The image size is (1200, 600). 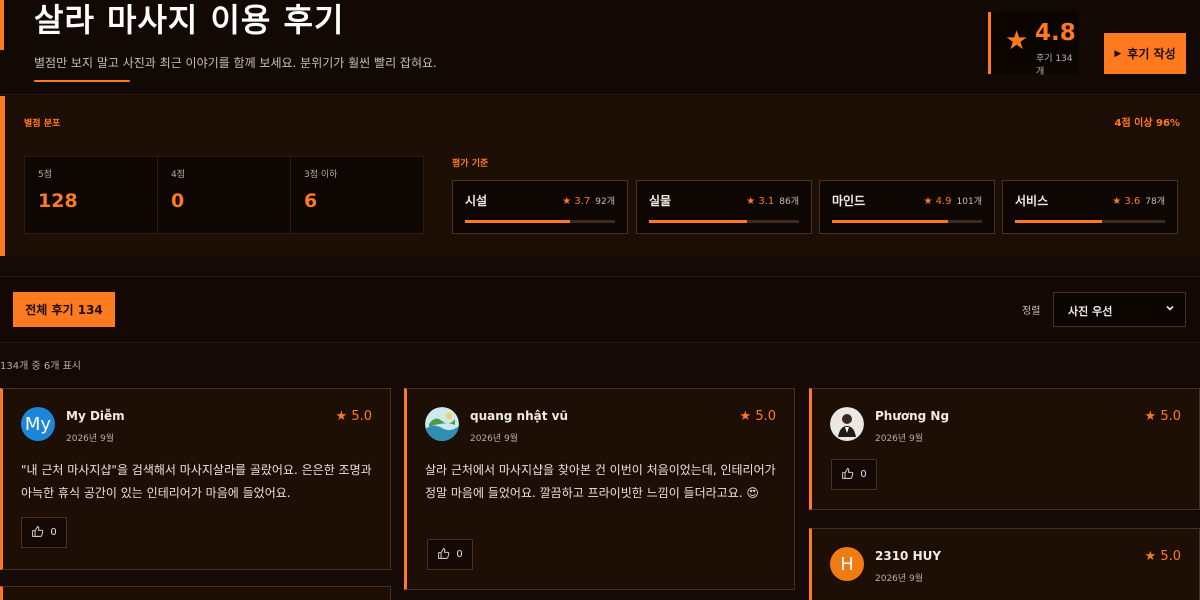 What do you see at coordinates (1033, 44) in the screenshot?
I see `overall-rating: ★ 4.8 후기 134개` at bounding box center [1033, 44].